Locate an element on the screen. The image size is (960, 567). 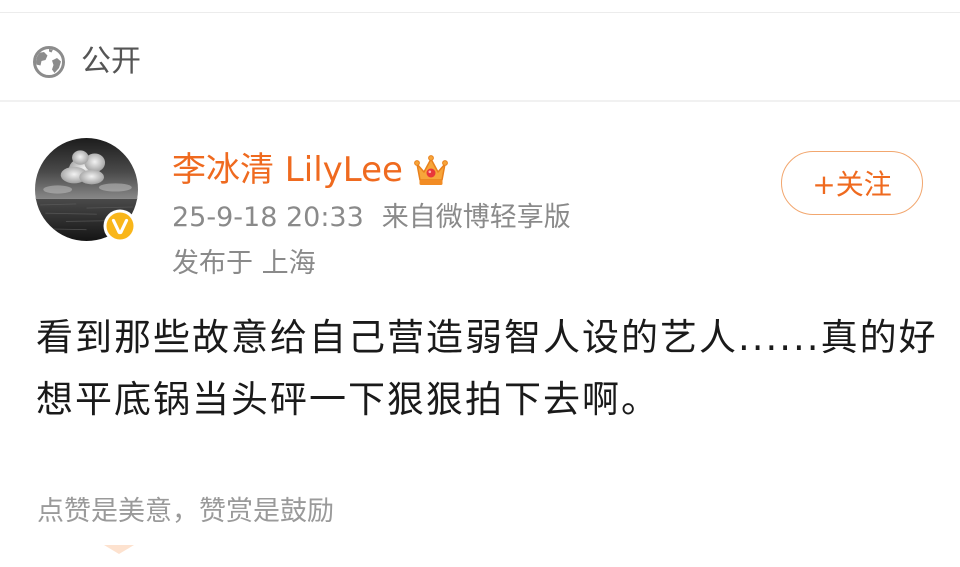
verified-badge-icon is located at coordinates (120, 226).